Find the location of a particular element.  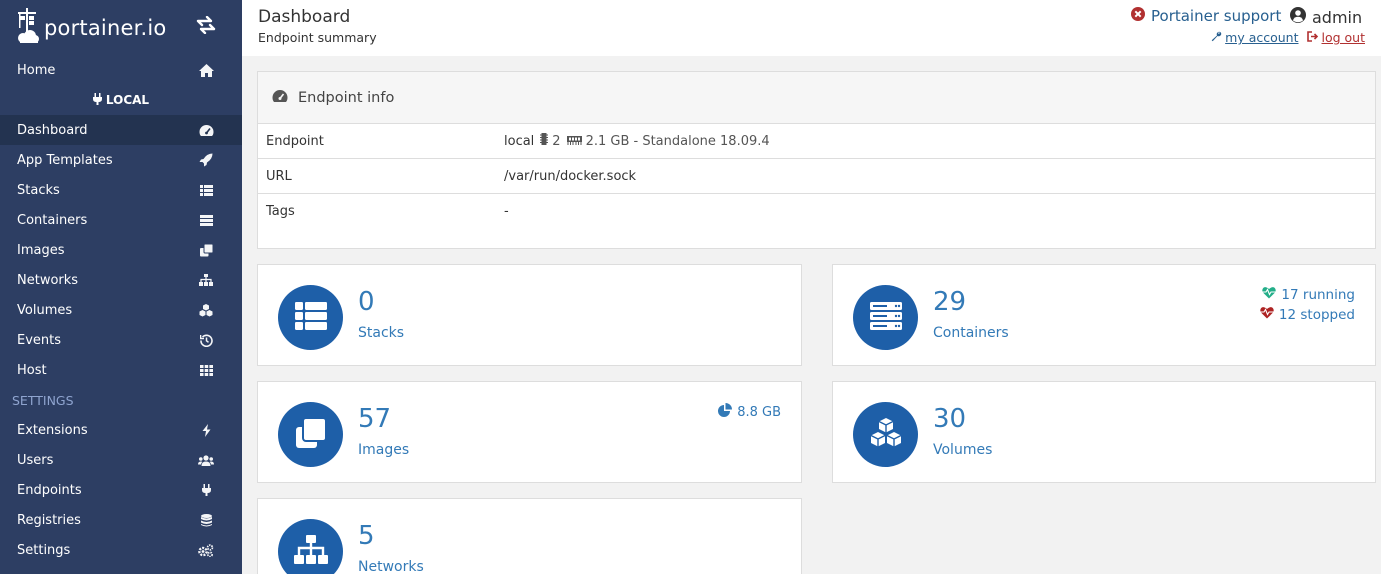

memory-icon is located at coordinates (574, 141).